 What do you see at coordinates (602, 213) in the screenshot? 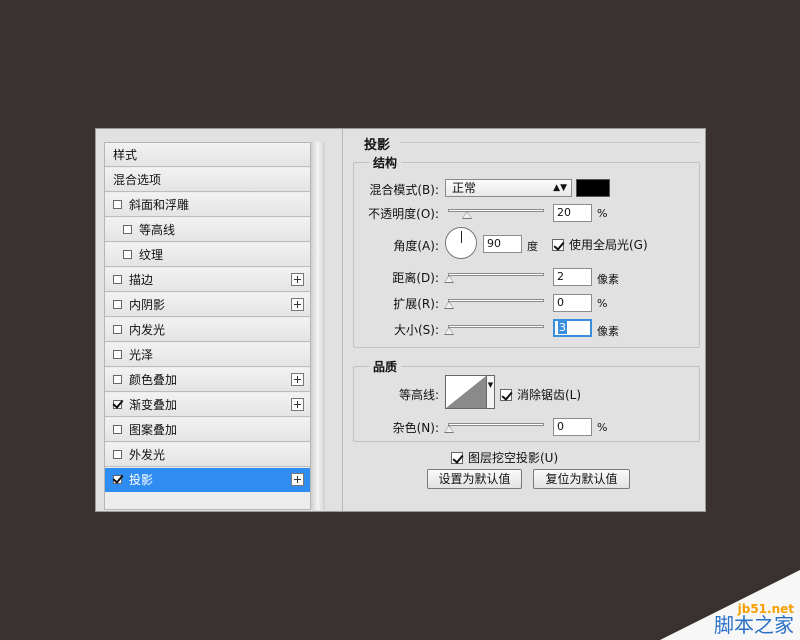
I see `opacity-unit: %` at bounding box center [602, 213].